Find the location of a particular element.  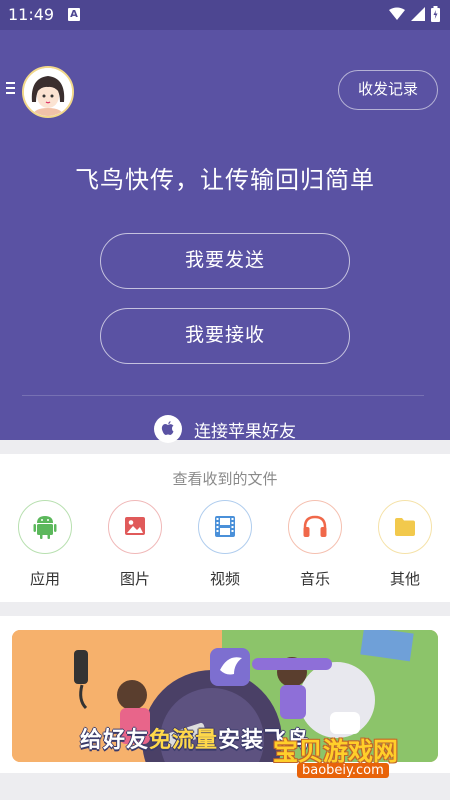

watermark: 宝贝游戏网 baobeiy.com is located at coordinates (358, 757).